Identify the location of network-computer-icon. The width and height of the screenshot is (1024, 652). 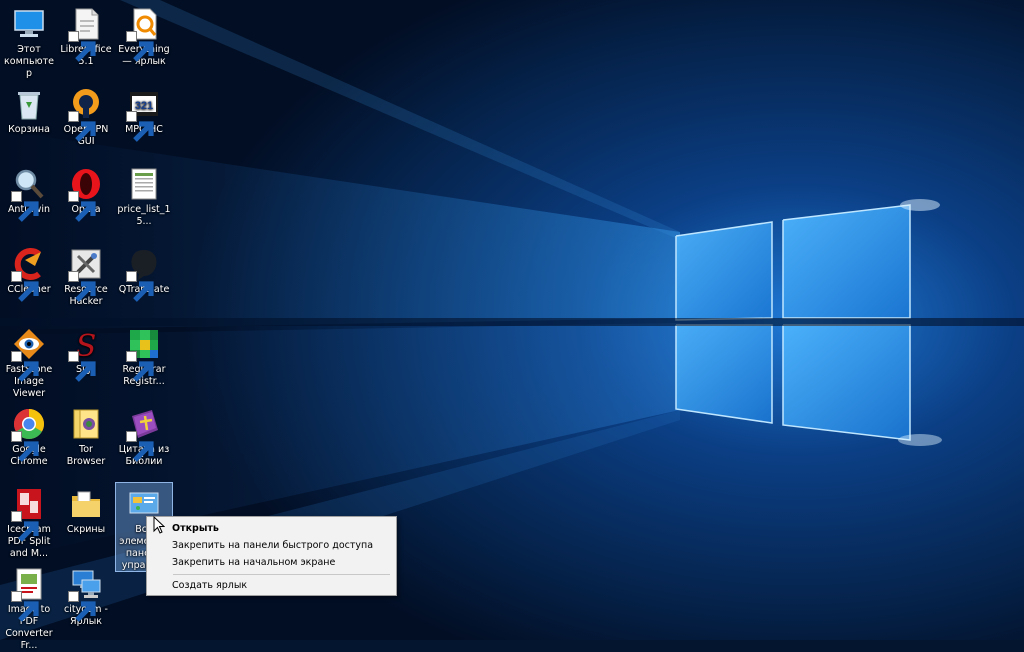
(86, 594).